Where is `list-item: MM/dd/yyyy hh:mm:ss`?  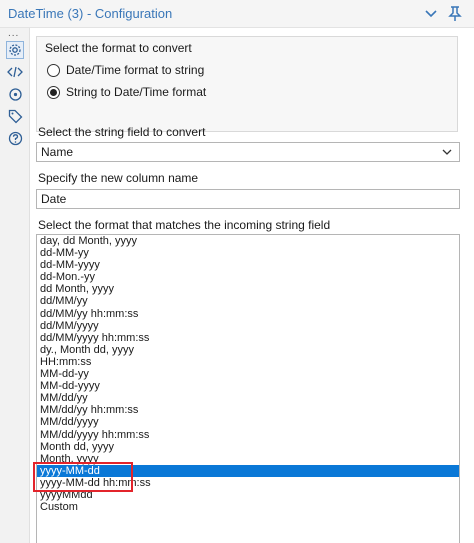
list-item: MM/dd/yyyy hh:mm:ss is located at coordinates (248, 435).